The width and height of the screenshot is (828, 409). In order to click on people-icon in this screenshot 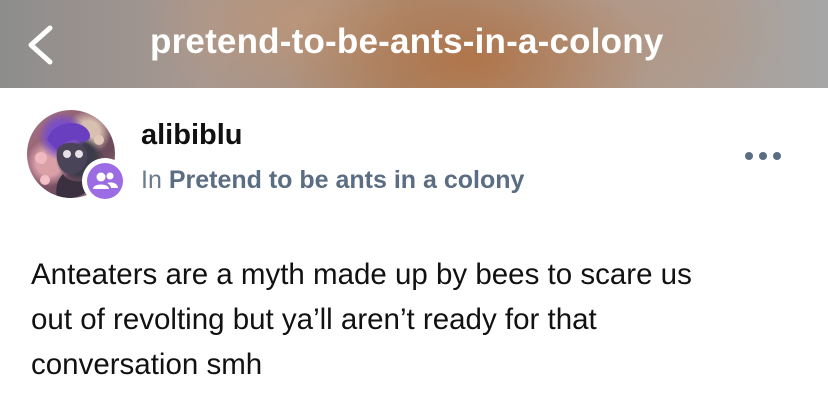, I will do `click(105, 180)`.